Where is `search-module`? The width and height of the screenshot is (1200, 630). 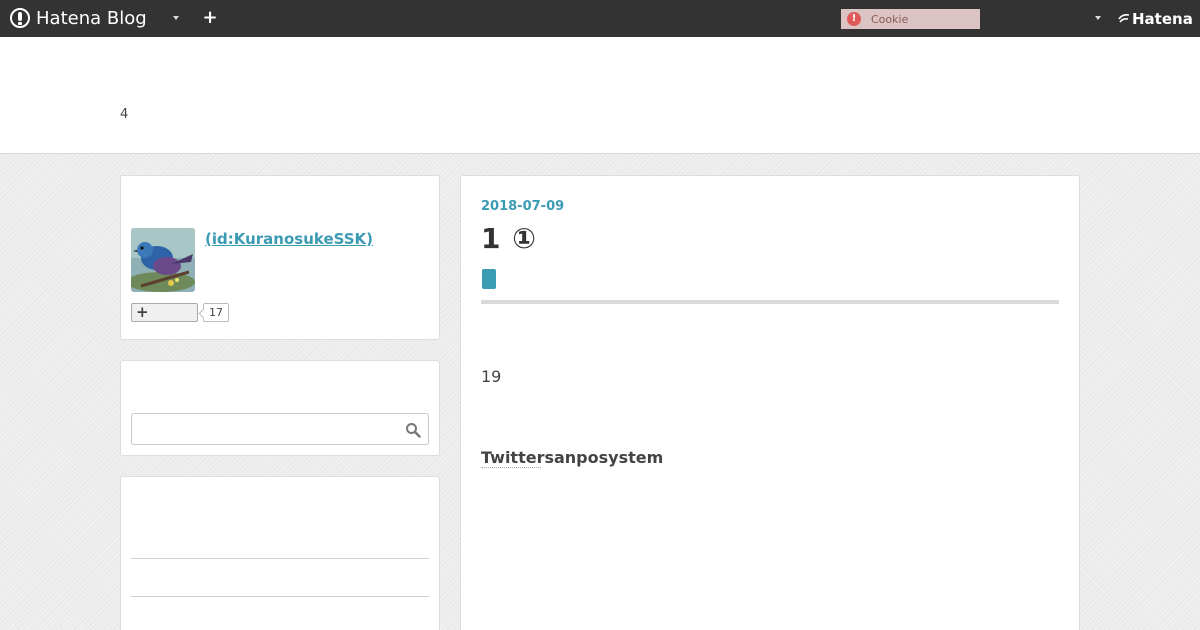 search-module is located at coordinates (280, 408).